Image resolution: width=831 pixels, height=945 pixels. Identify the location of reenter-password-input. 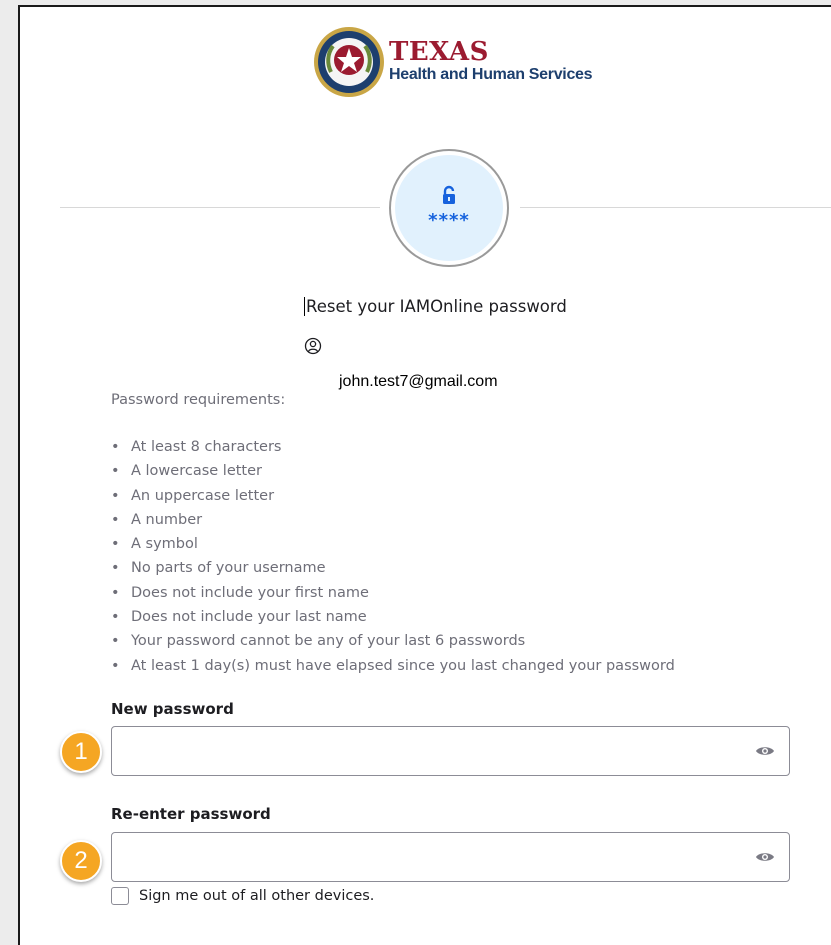
(424, 857).